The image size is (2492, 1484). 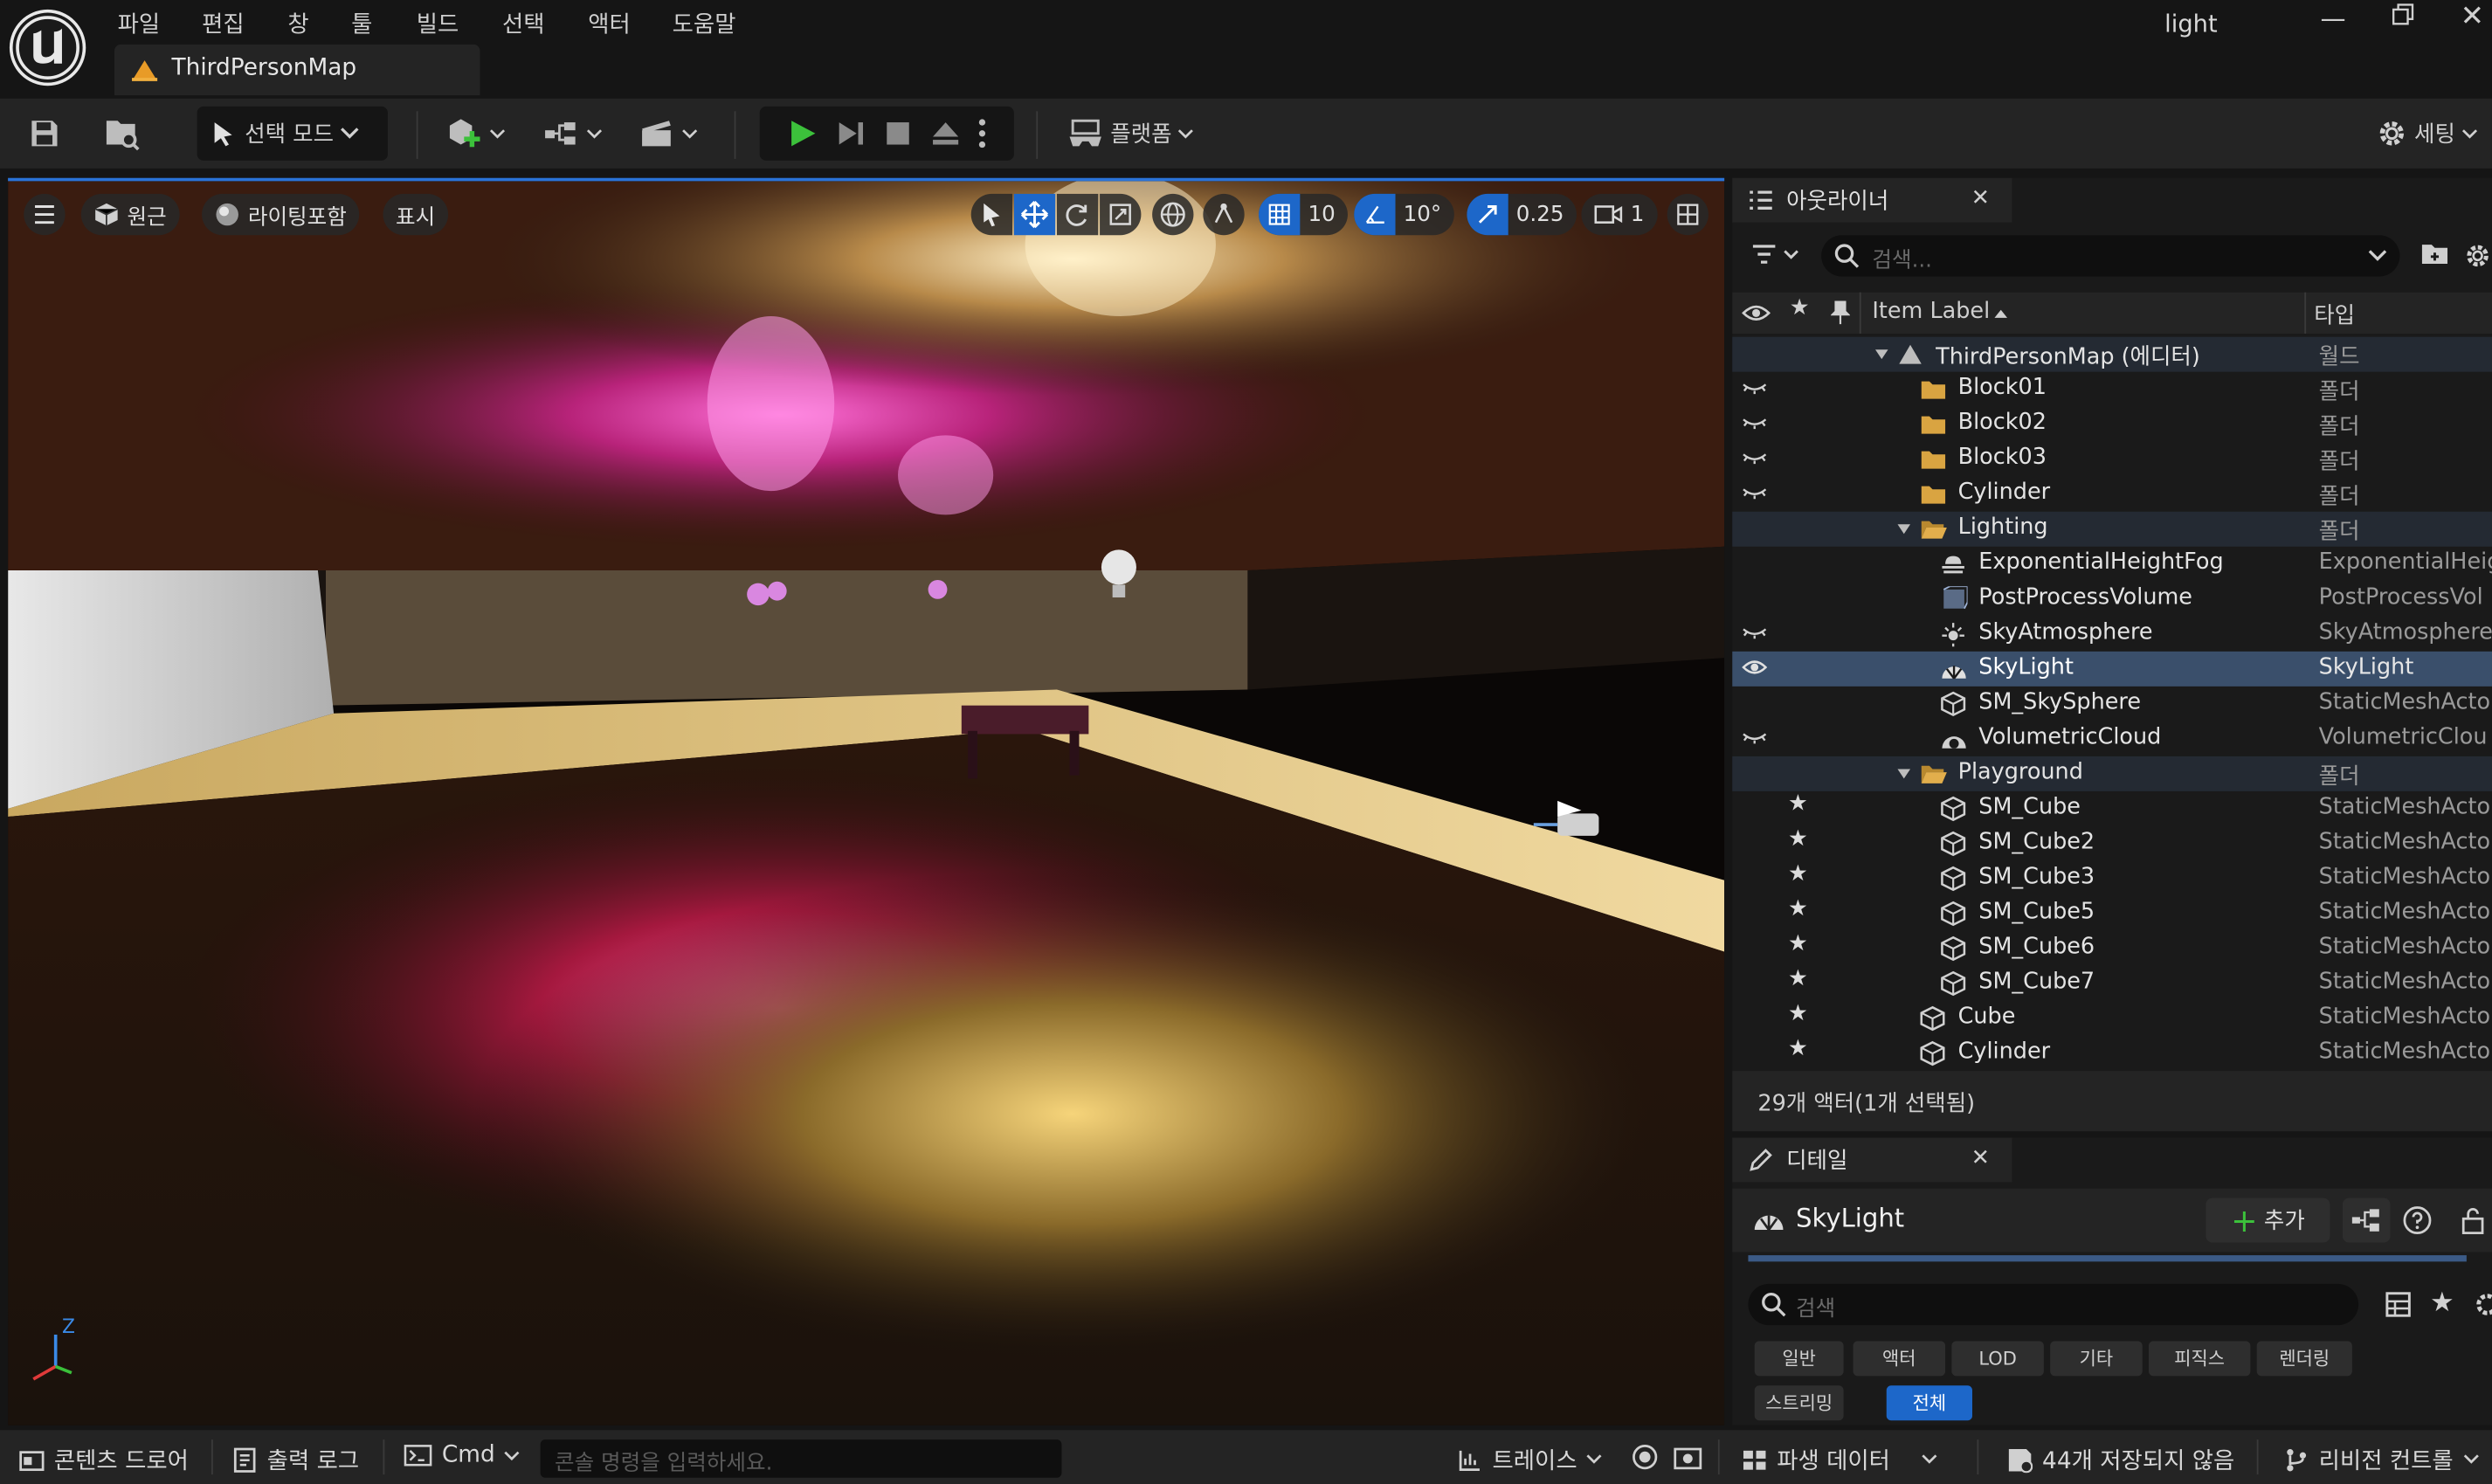 I want to click on unreal-logo-icon, so click(x=47, y=47).